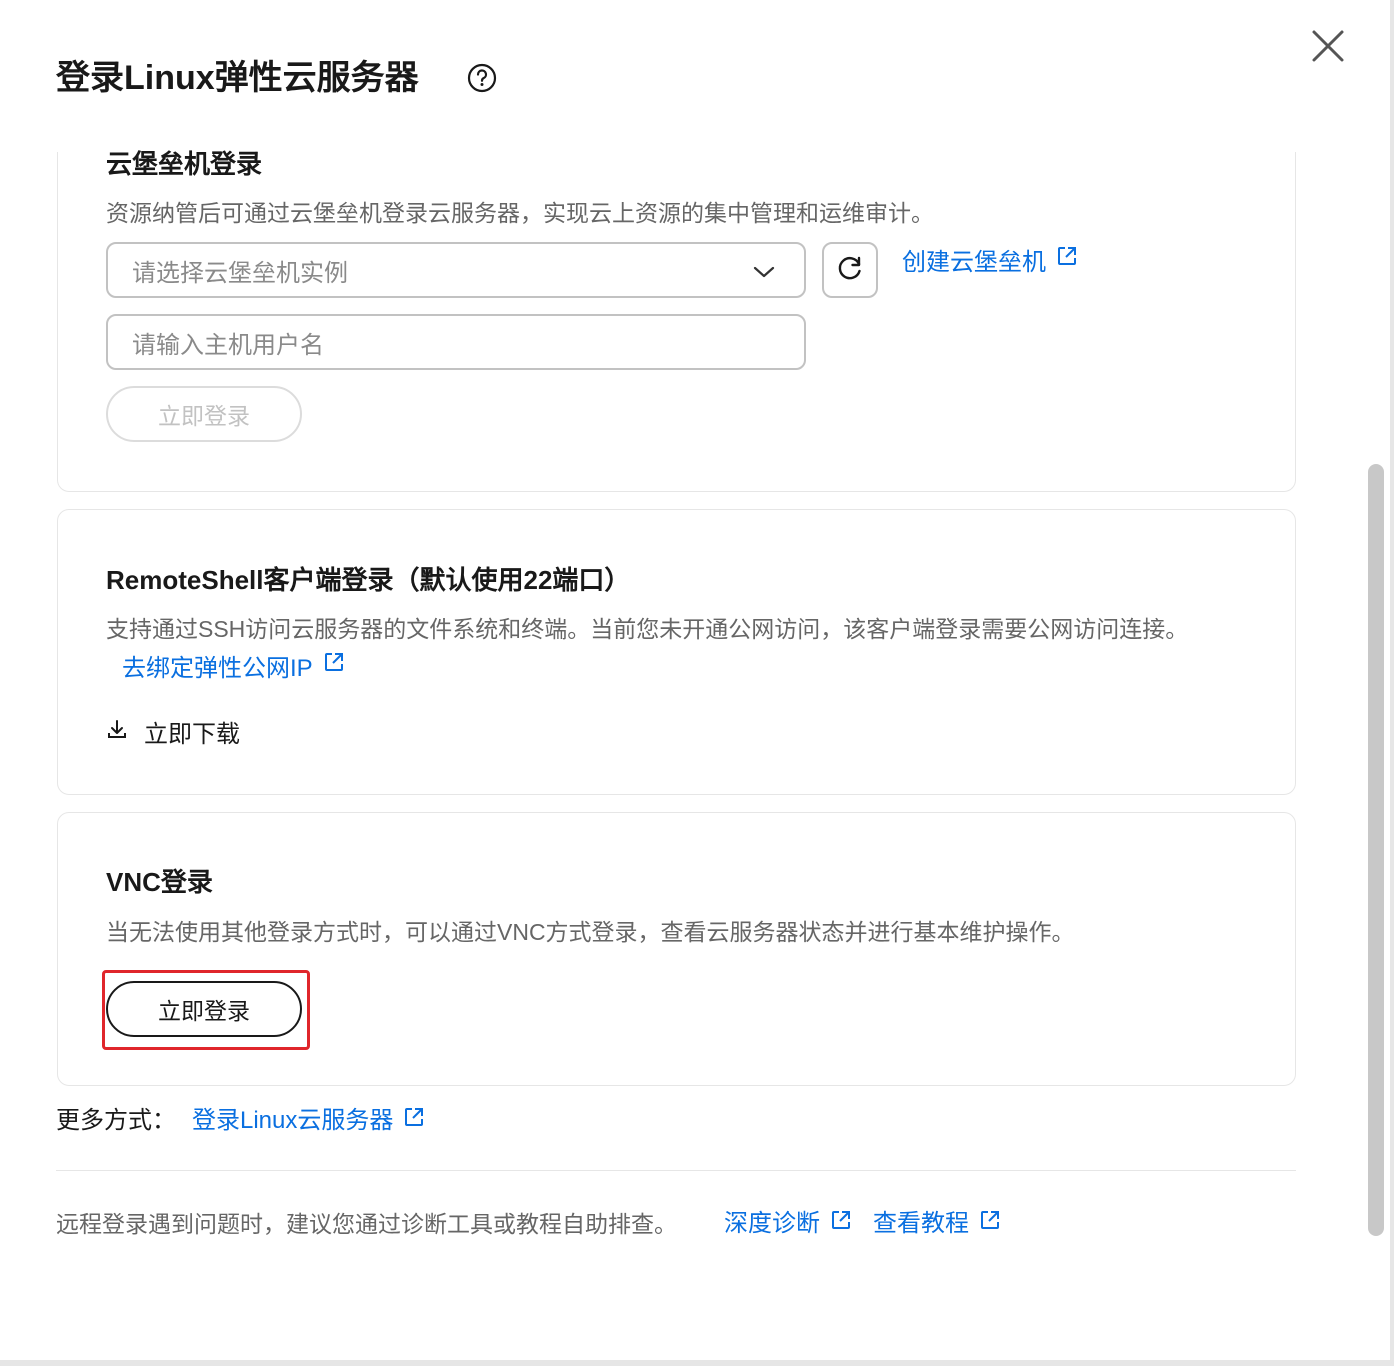  Describe the element at coordinates (184, 164) in the screenshot. I see `bastion-title: 云堡垒机登录` at that location.